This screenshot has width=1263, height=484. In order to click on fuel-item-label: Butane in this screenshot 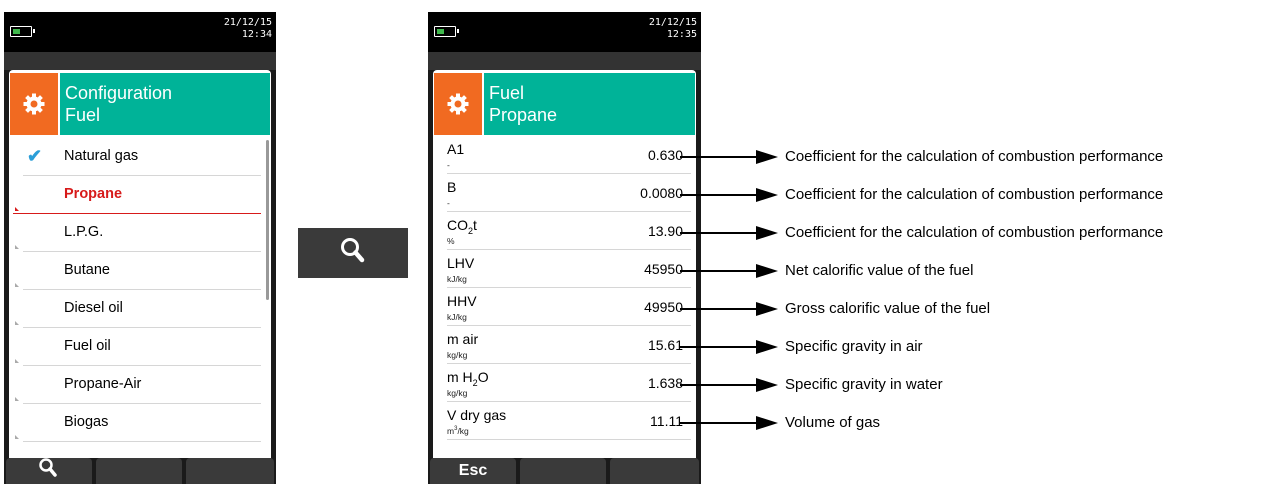, I will do `click(87, 270)`.